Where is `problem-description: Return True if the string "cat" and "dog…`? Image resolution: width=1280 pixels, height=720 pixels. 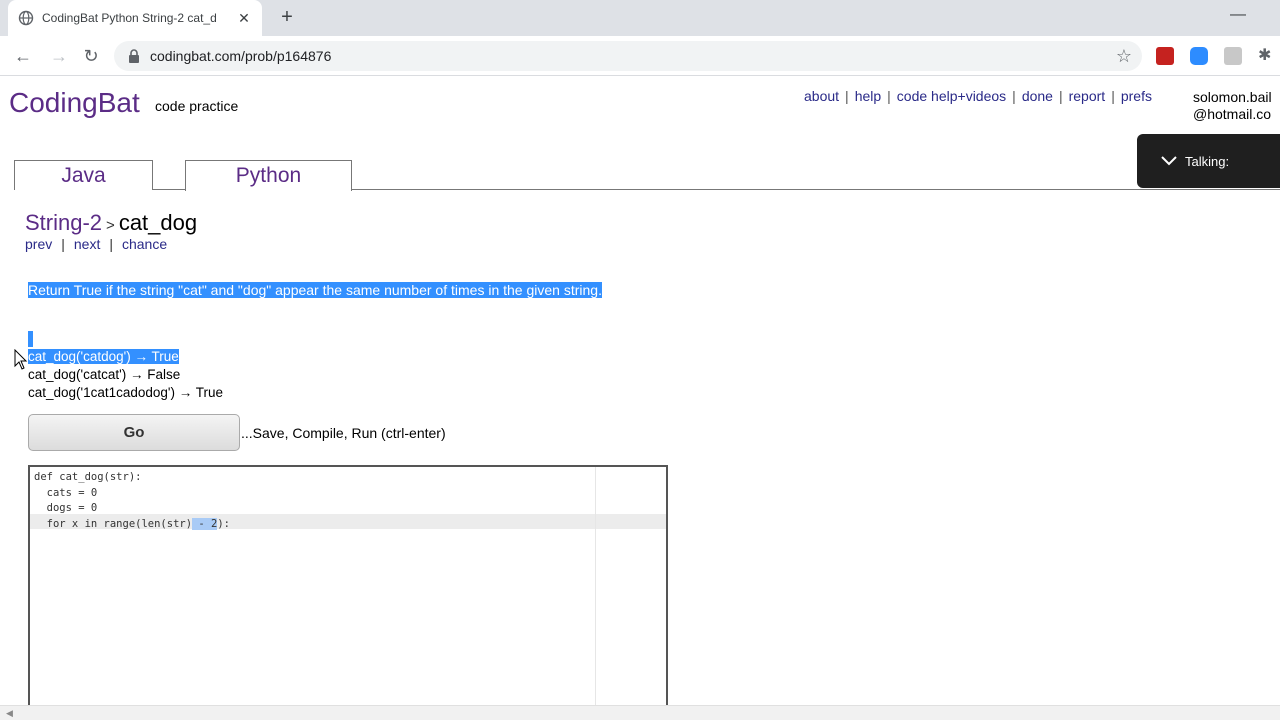
problem-description: Return True if the string "cat" and "dog… is located at coordinates (333, 290).